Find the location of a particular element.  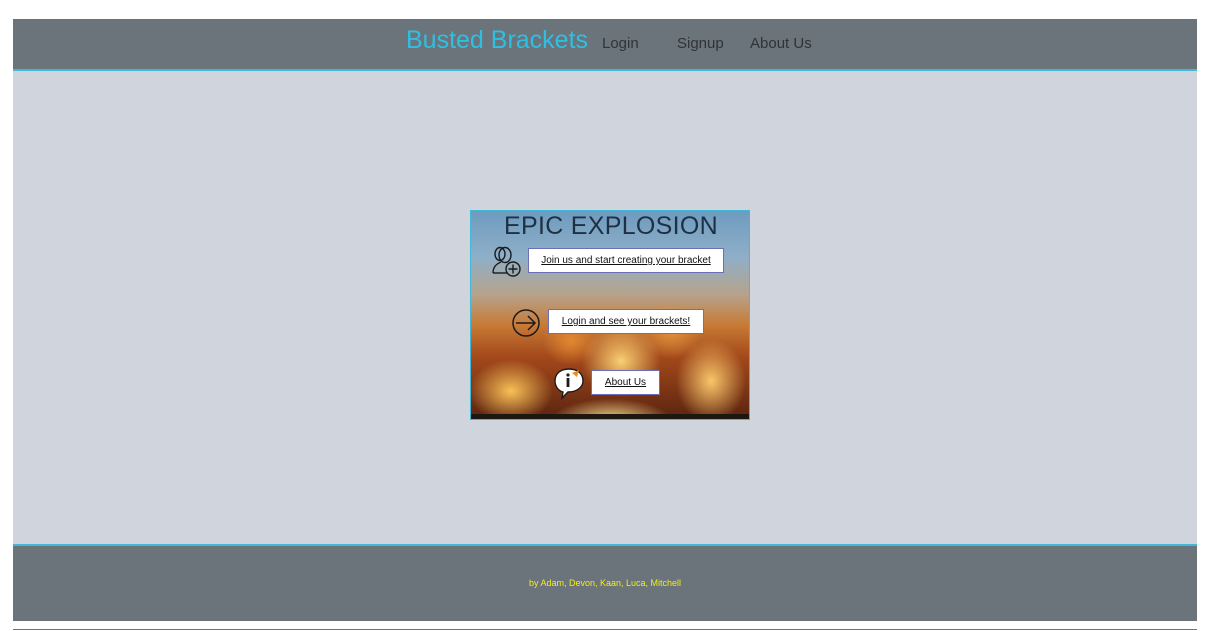

nav-signup-link: Signup is located at coordinates (700, 43).